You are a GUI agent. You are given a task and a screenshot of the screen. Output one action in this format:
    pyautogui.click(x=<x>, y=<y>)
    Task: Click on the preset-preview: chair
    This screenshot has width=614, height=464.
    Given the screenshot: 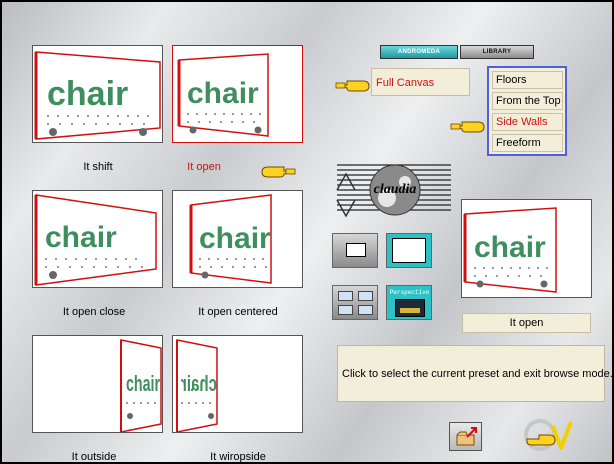 What is the action you would take?
    pyautogui.click(x=526, y=248)
    